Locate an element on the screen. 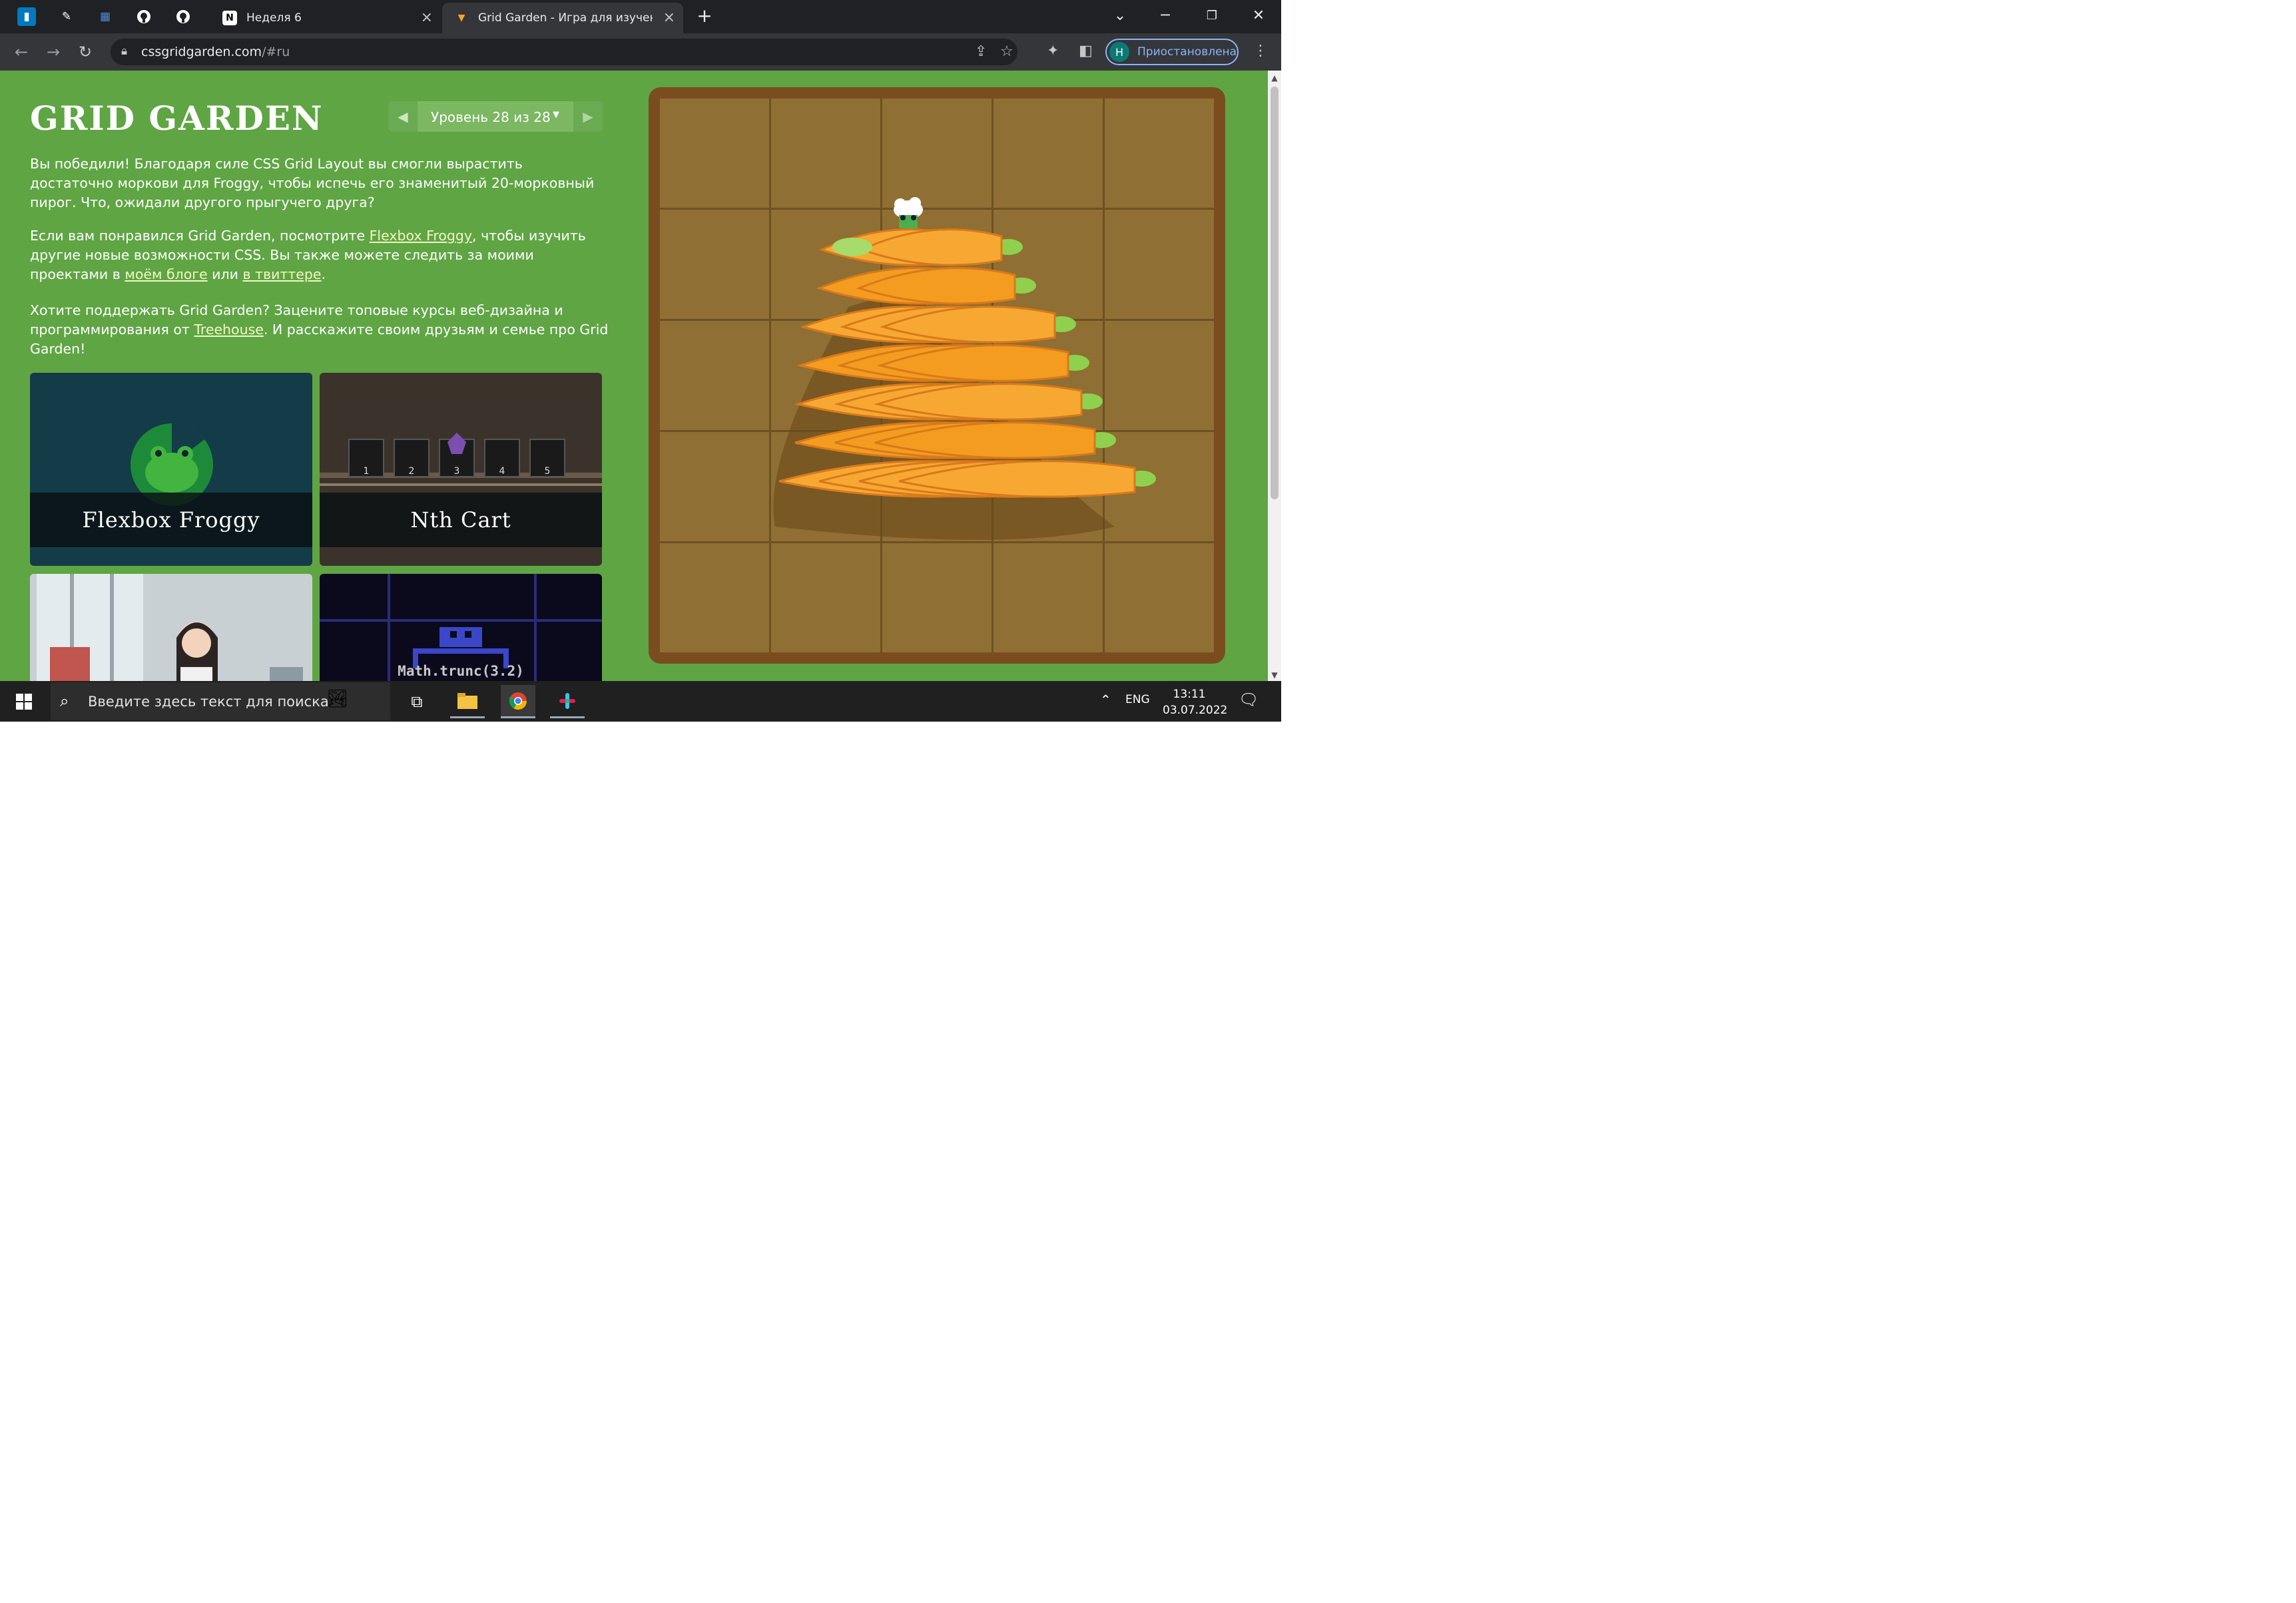 The width and height of the screenshot is (2296, 1603). arrow-left-icon: ← is located at coordinates (22, 52).